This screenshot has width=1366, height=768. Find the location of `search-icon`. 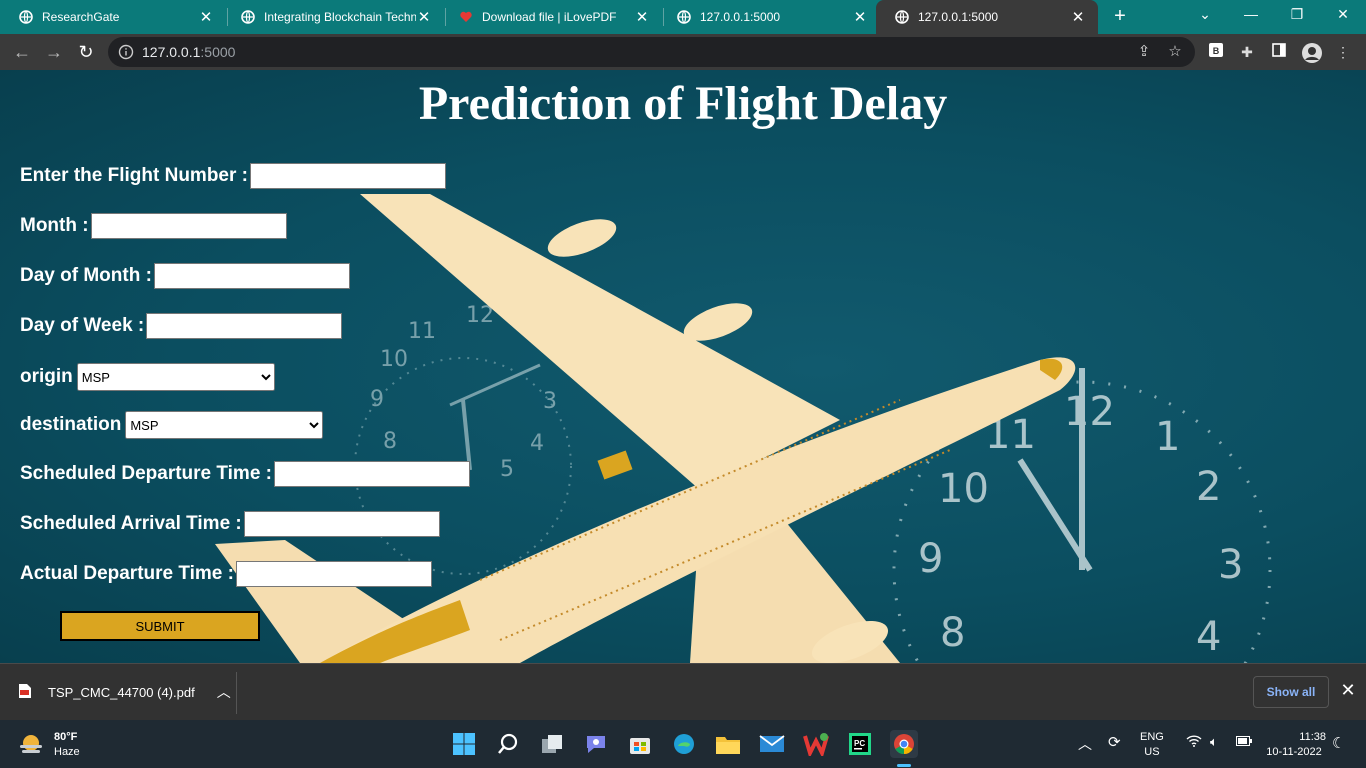

search-icon is located at coordinates (508, 744).